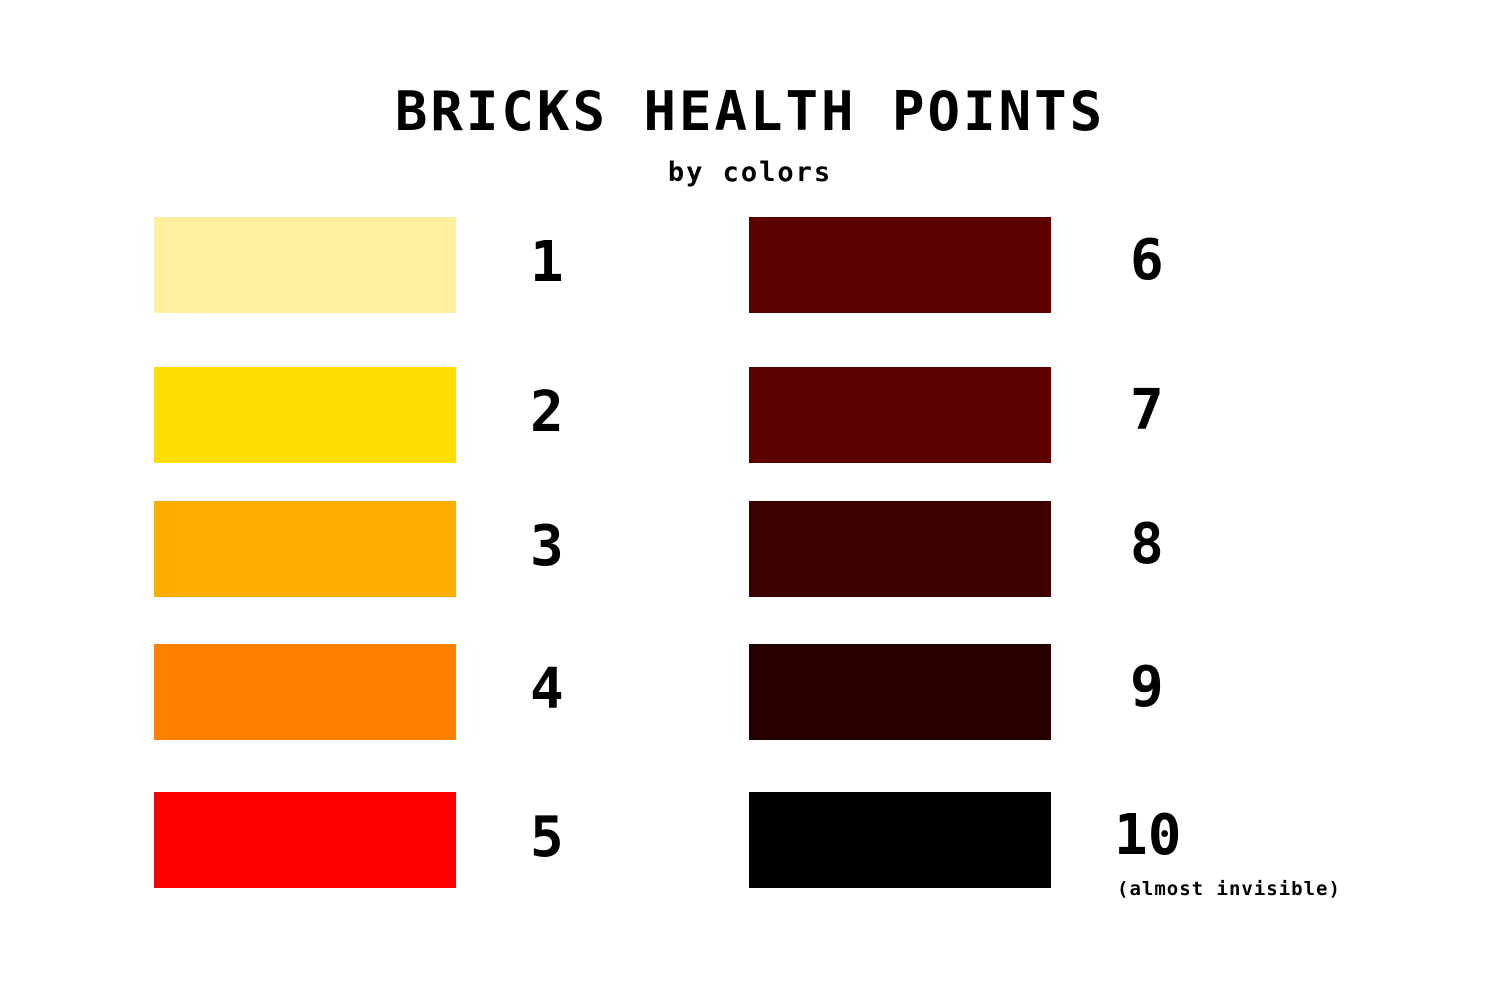  Describe the element at coordinates (750, 111) in the screenshot. I see `page-title: BRICKS HEALTH POINTS` at that location.